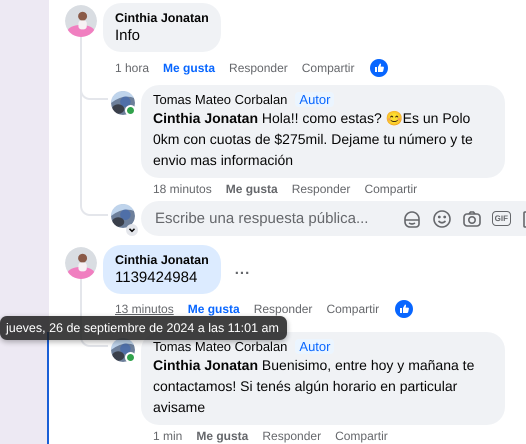 This screenshot has width=526, height=444. Describe the element at coordinates (501, 218) in the screenshot. I see `gif-button: GIF` at that location.